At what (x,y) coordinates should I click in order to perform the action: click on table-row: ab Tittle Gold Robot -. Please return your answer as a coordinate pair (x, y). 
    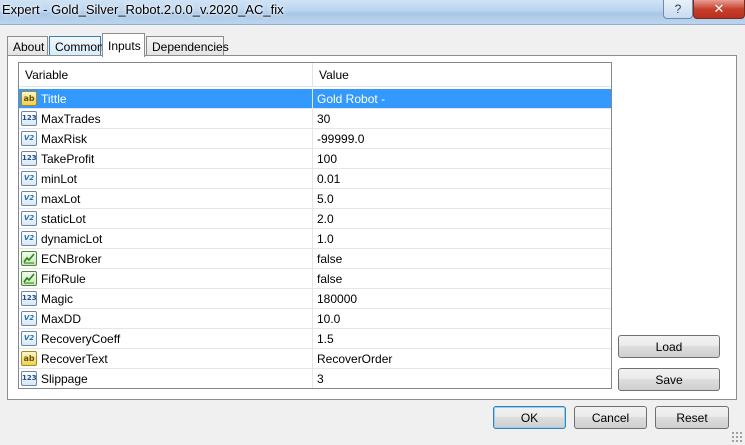
    Looking at the image, I should click on (315, 99).